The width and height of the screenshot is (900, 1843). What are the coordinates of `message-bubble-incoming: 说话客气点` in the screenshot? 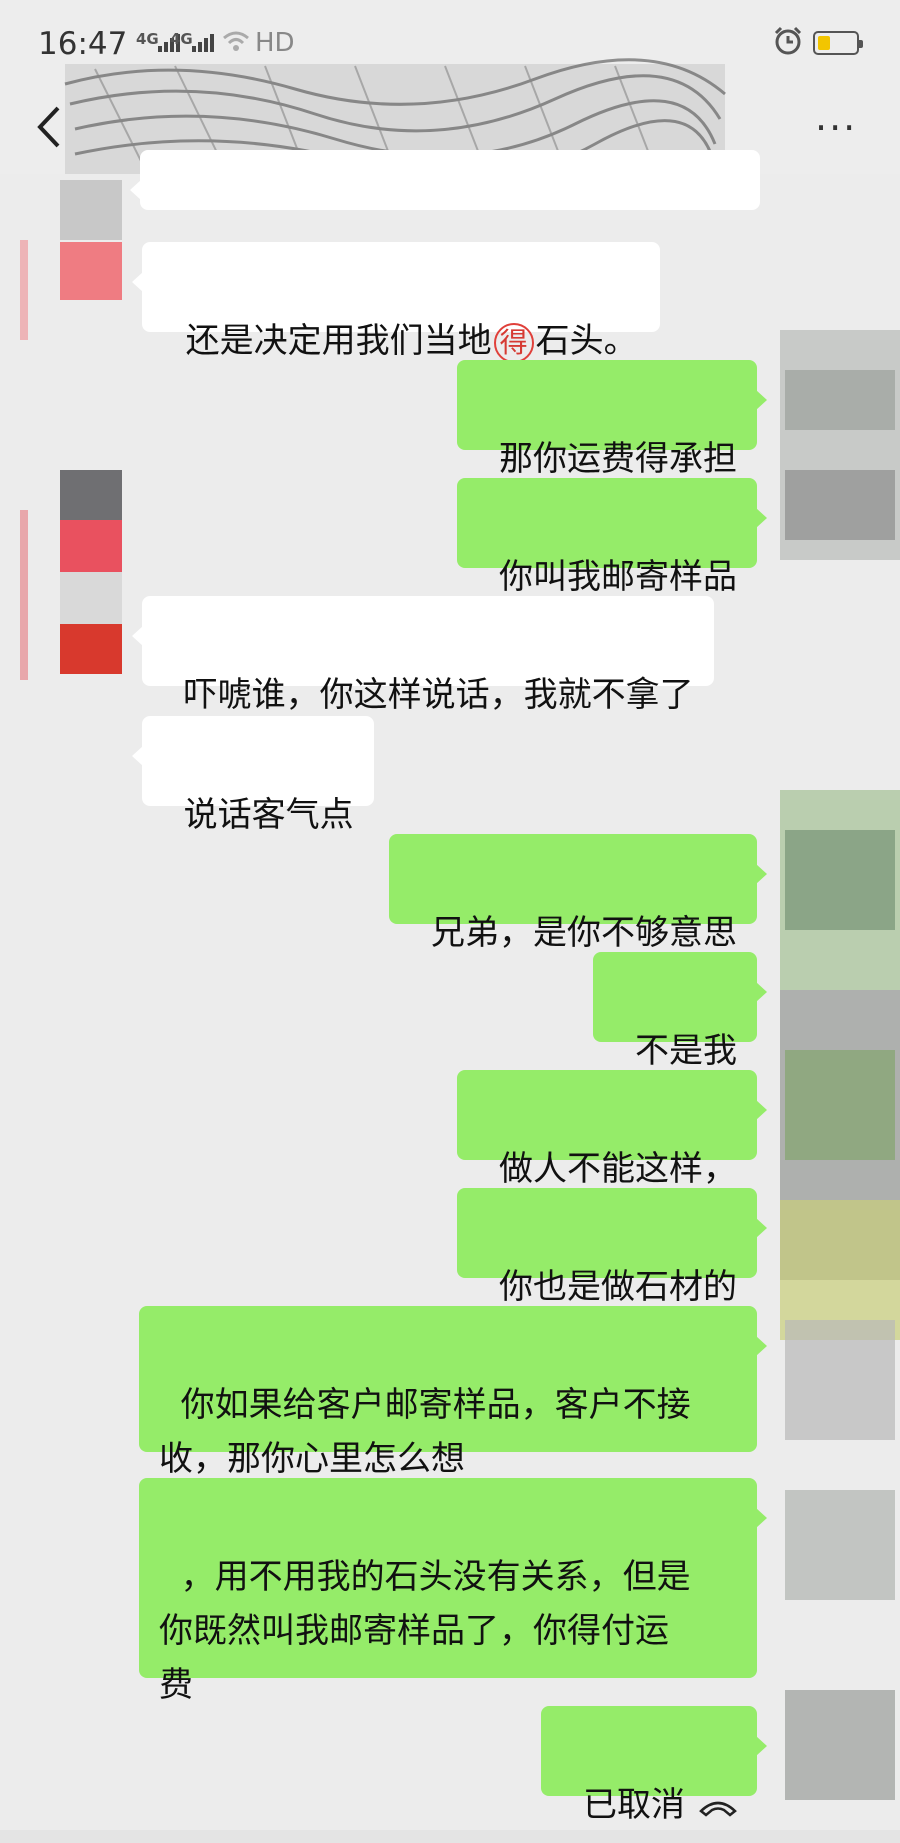 It's located at (253, 775).